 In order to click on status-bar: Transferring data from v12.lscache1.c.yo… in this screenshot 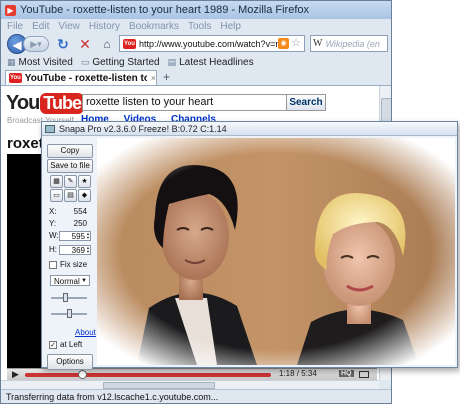, I will do `click(196, 396)`.